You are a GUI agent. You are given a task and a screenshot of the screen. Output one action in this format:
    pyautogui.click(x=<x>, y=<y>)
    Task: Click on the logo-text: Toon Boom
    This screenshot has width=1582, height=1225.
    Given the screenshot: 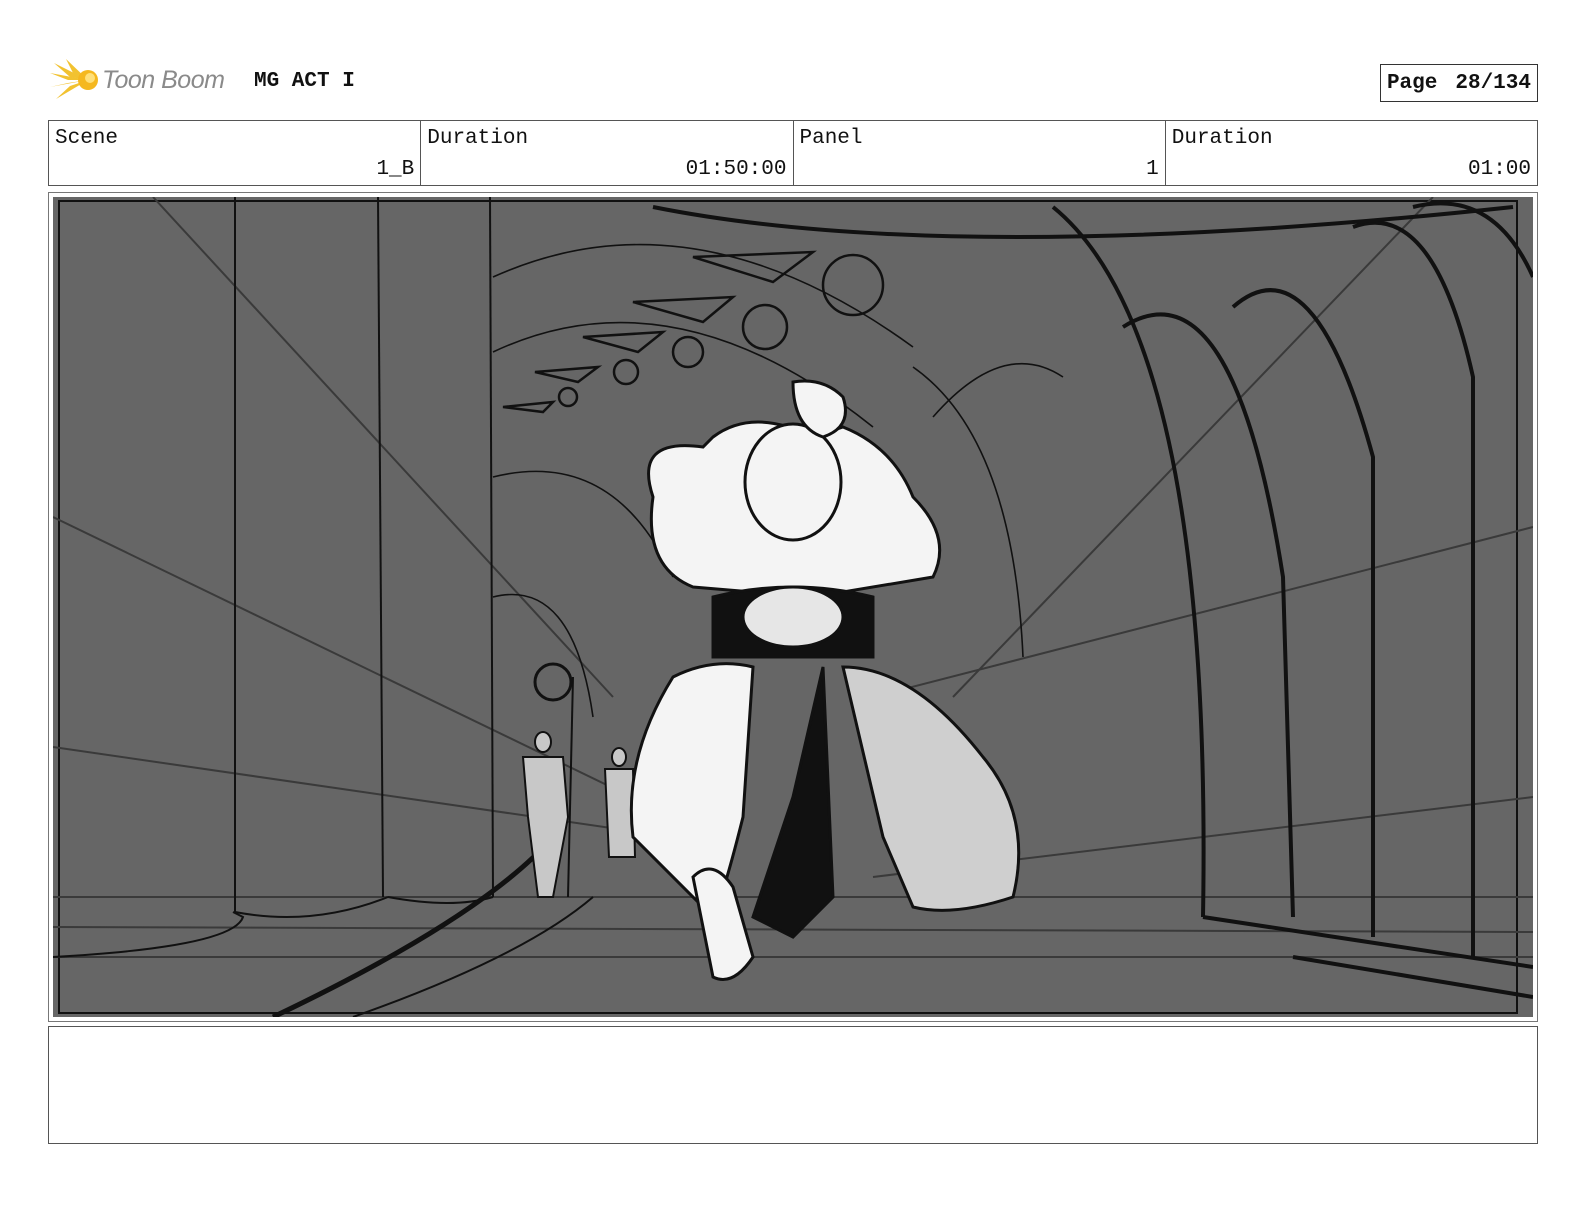 What is the action you would take?
    pyautogui.click(x=163, y=79)
    